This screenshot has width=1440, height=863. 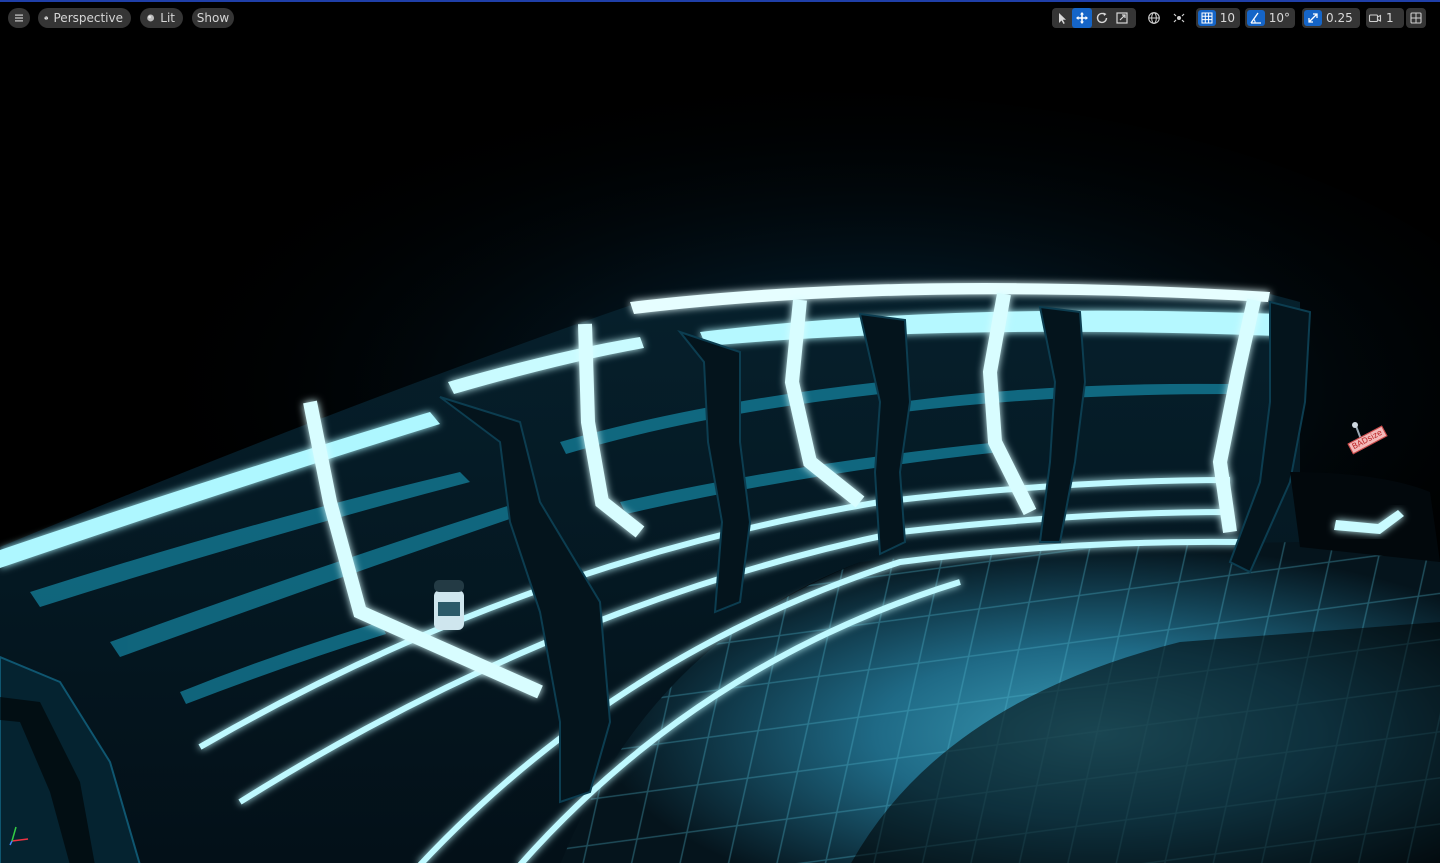 I want to click on camera-speed-value: 1, so click(x=1390, y=18).